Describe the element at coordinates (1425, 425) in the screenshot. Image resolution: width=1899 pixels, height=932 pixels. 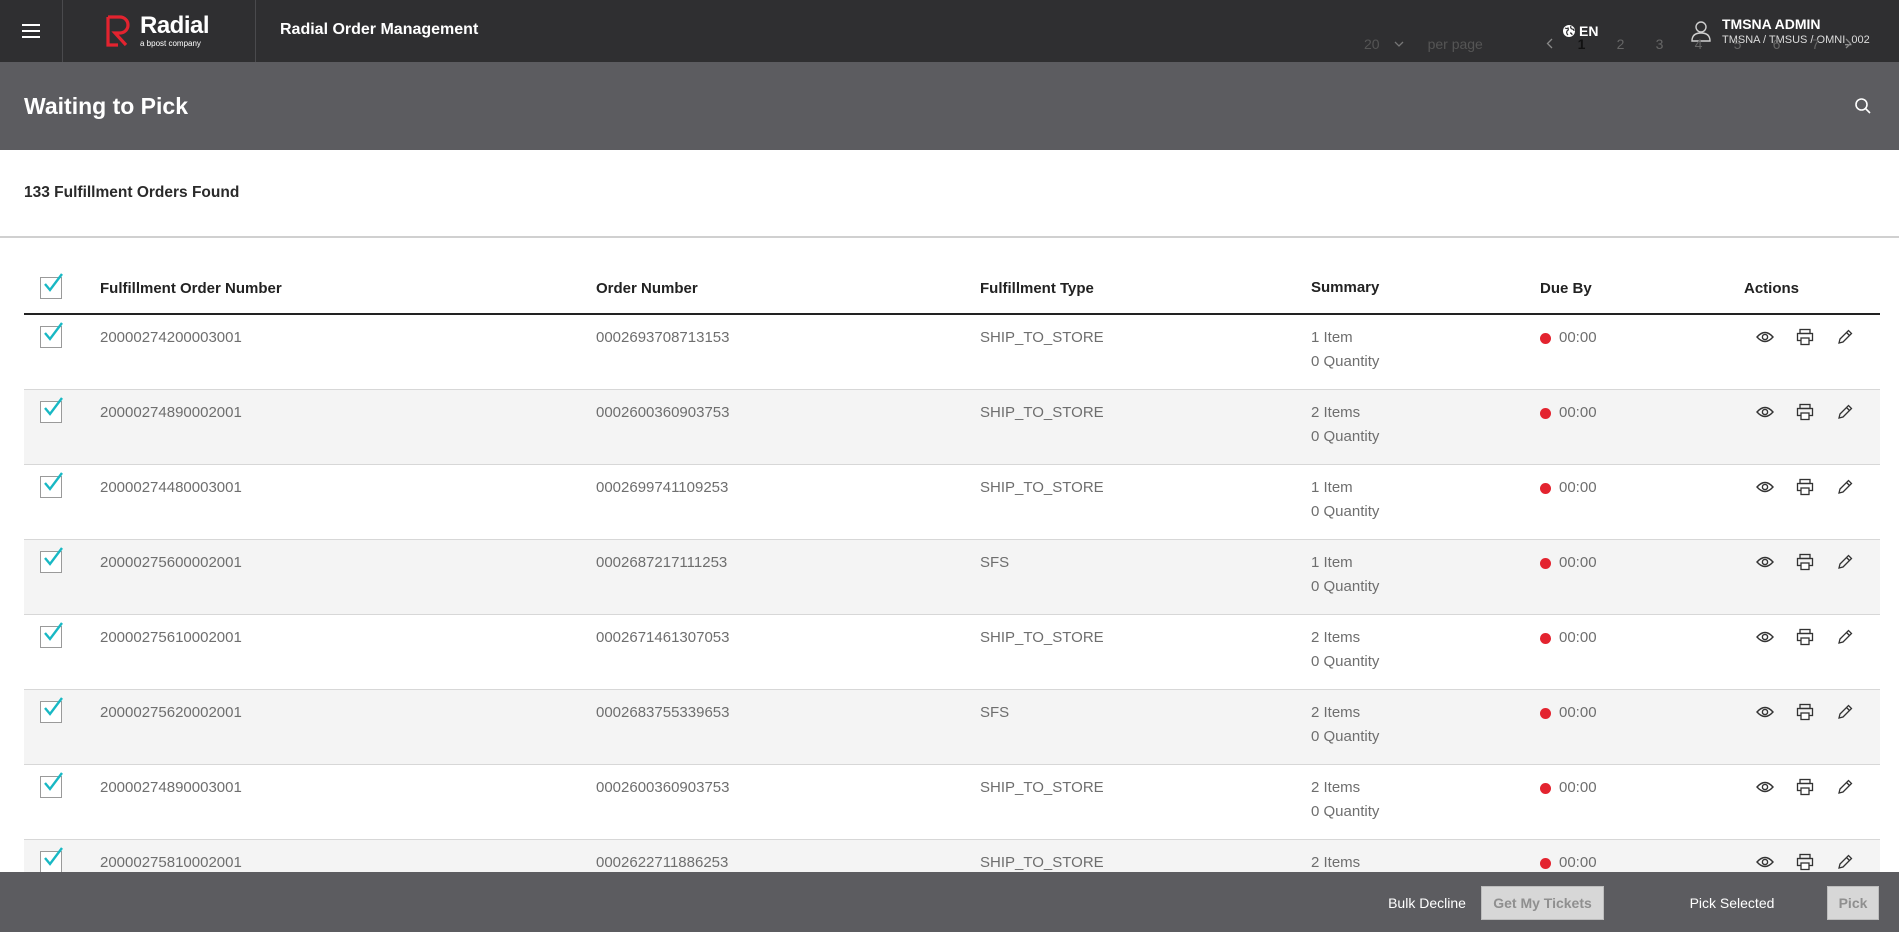
I see `summary: 2 Items 0 Quantity` at that location.